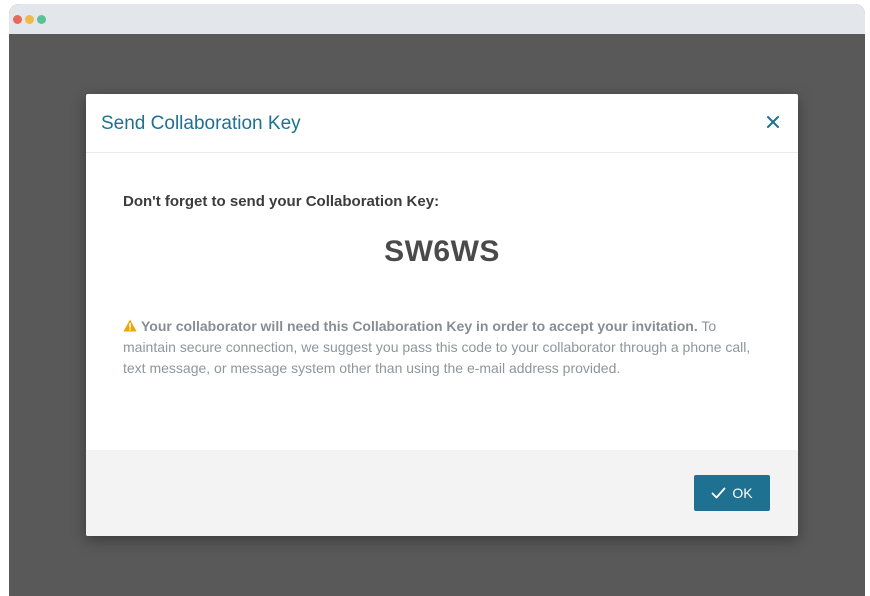 The image size is (870, 596). What do you see at coordinates (442, 493) in the screenshot?
I see `dialog-footer: OK` at bounding box center [442, 493].